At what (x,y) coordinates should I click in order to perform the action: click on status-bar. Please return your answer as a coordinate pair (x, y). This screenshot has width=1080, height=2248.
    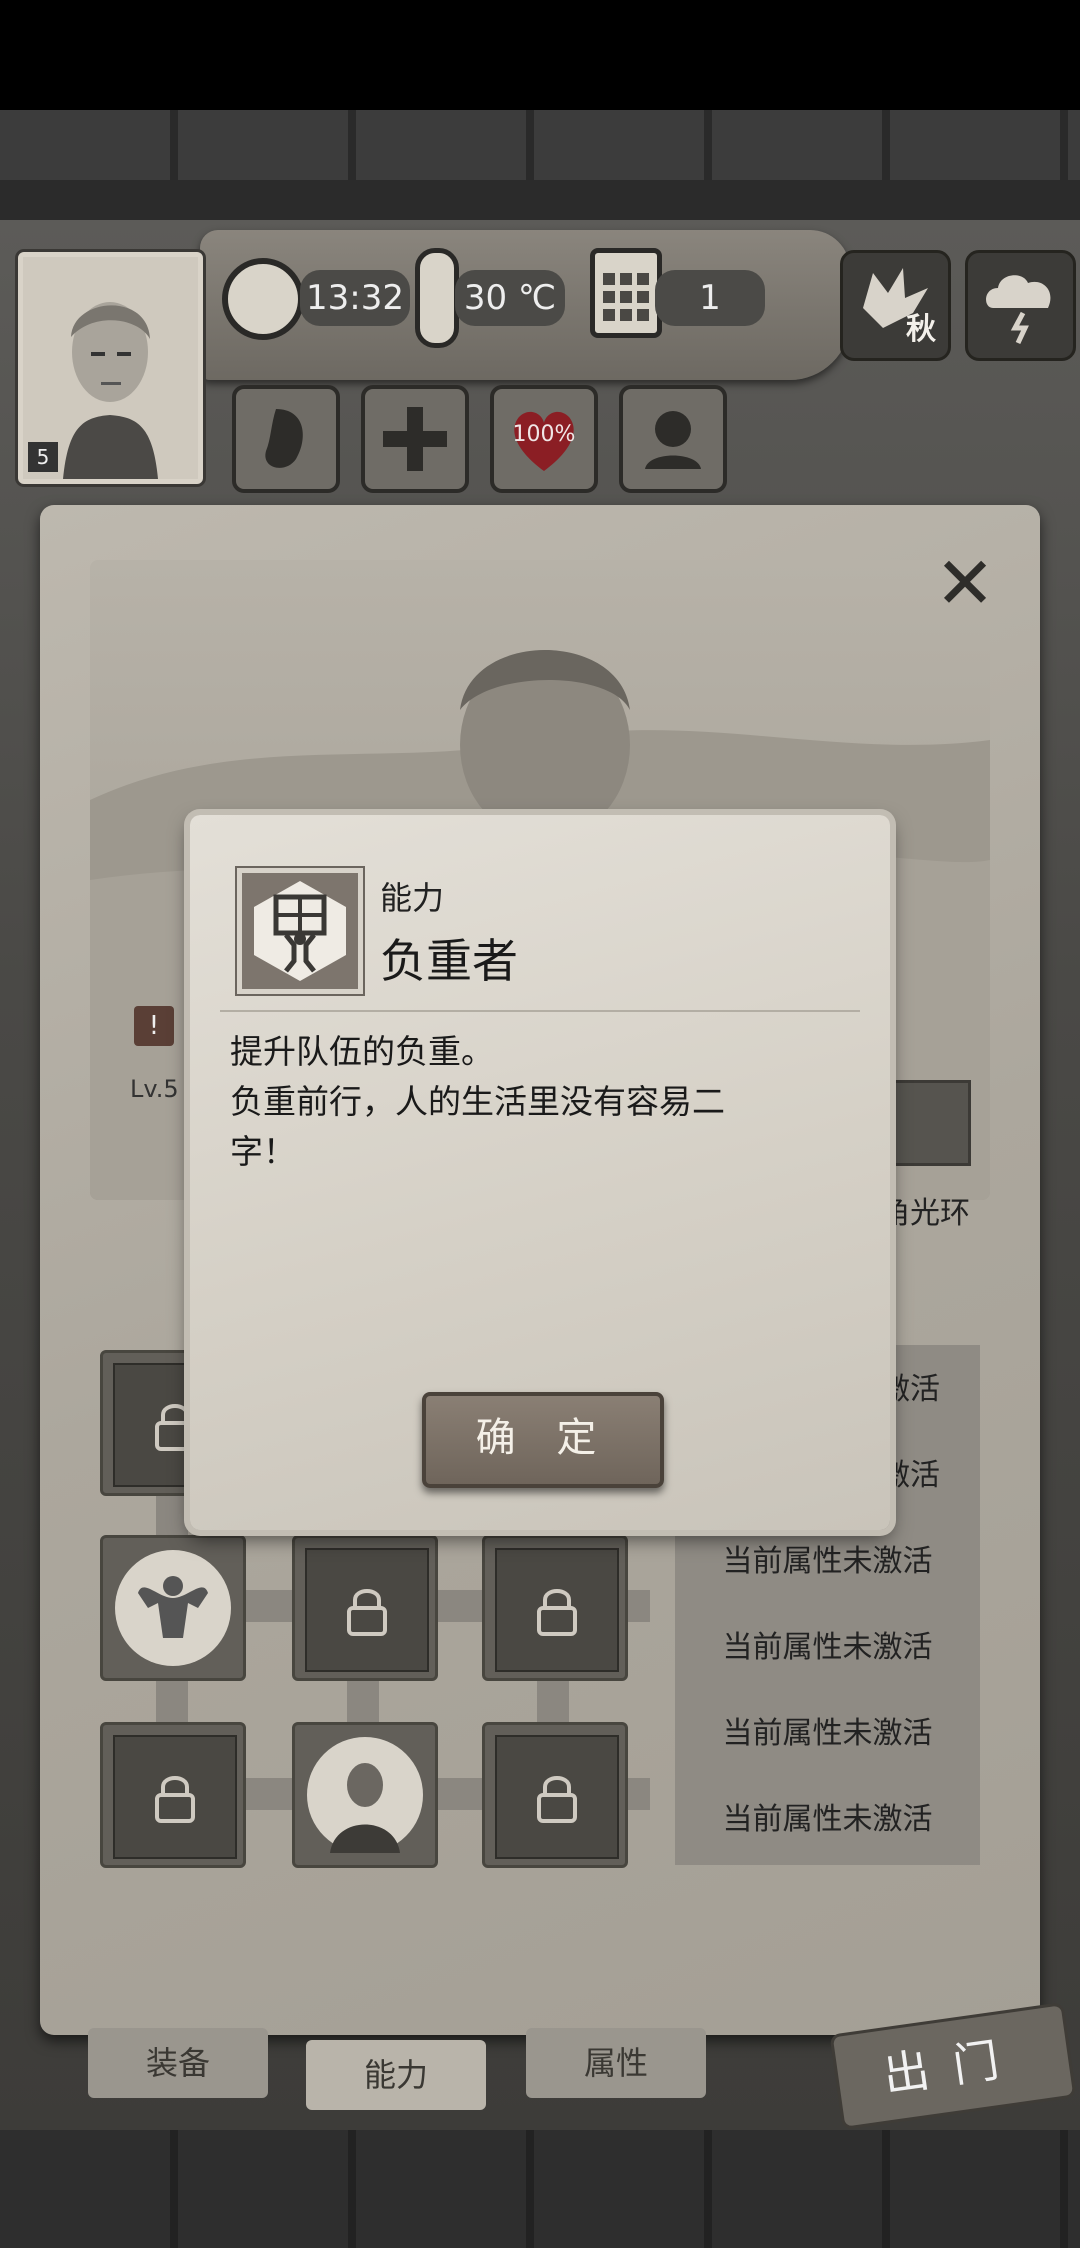
    Looking at the image, I should click on (540, 55).